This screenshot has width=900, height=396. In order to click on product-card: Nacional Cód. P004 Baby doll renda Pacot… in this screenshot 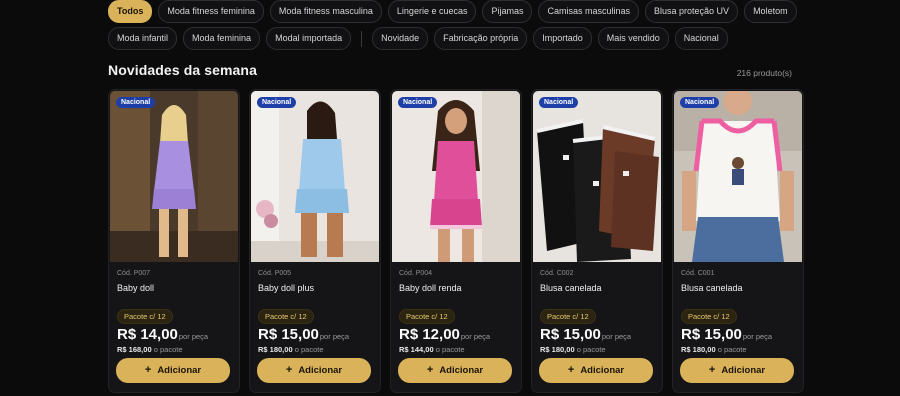, I will do `click(456, 241)`.